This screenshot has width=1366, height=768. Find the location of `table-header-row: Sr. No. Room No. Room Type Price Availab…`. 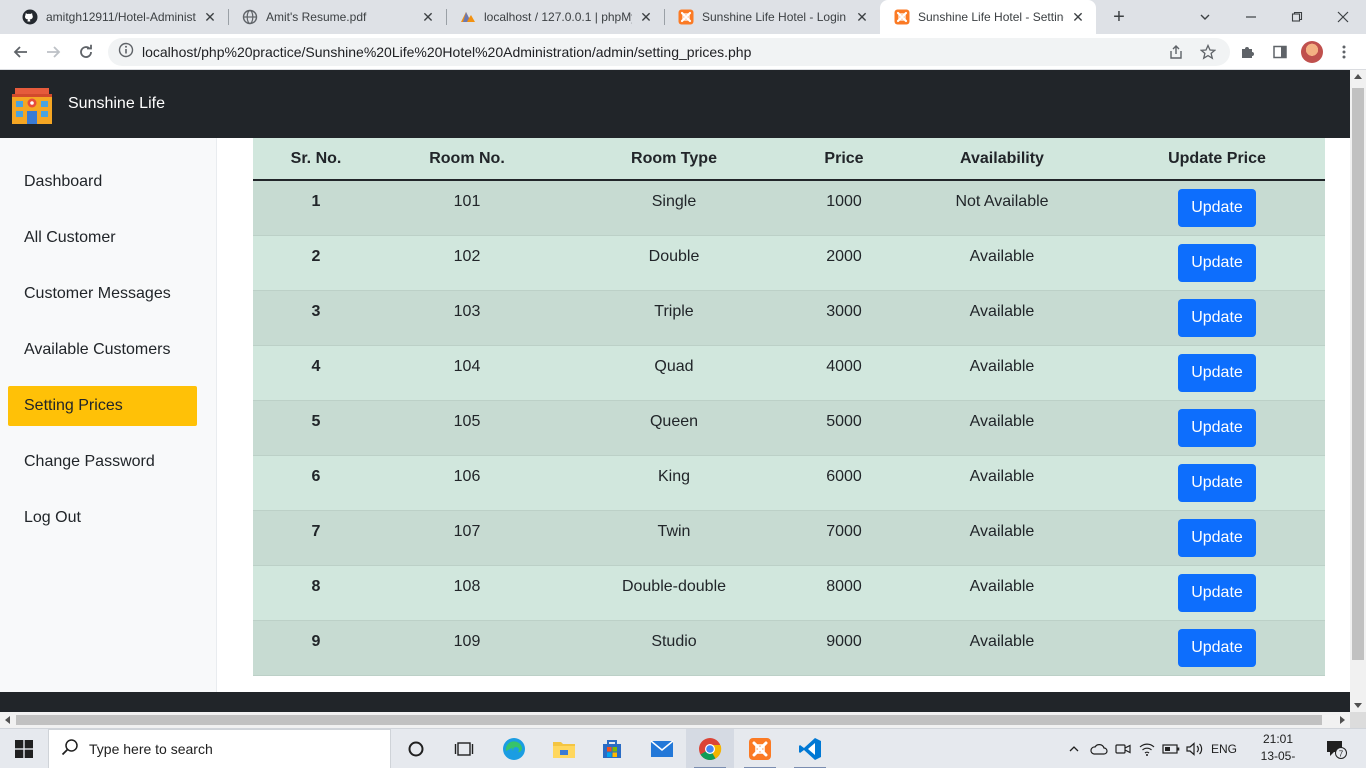

table-header-row: Sr. No. Room No. Room Type Price Availab… is located at coordinates (789, 159).